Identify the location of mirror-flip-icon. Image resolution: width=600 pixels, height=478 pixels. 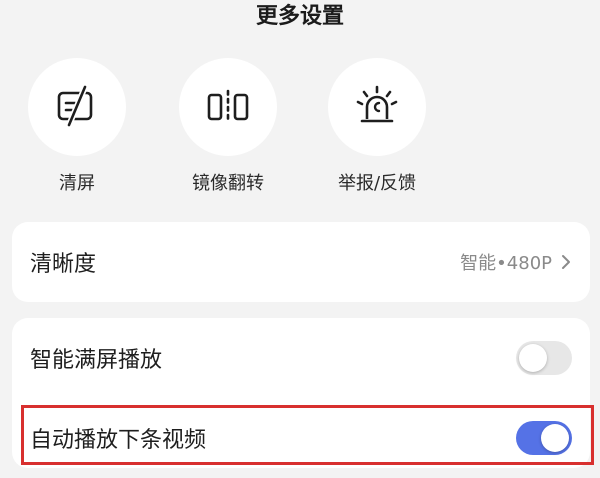
(228, 107).